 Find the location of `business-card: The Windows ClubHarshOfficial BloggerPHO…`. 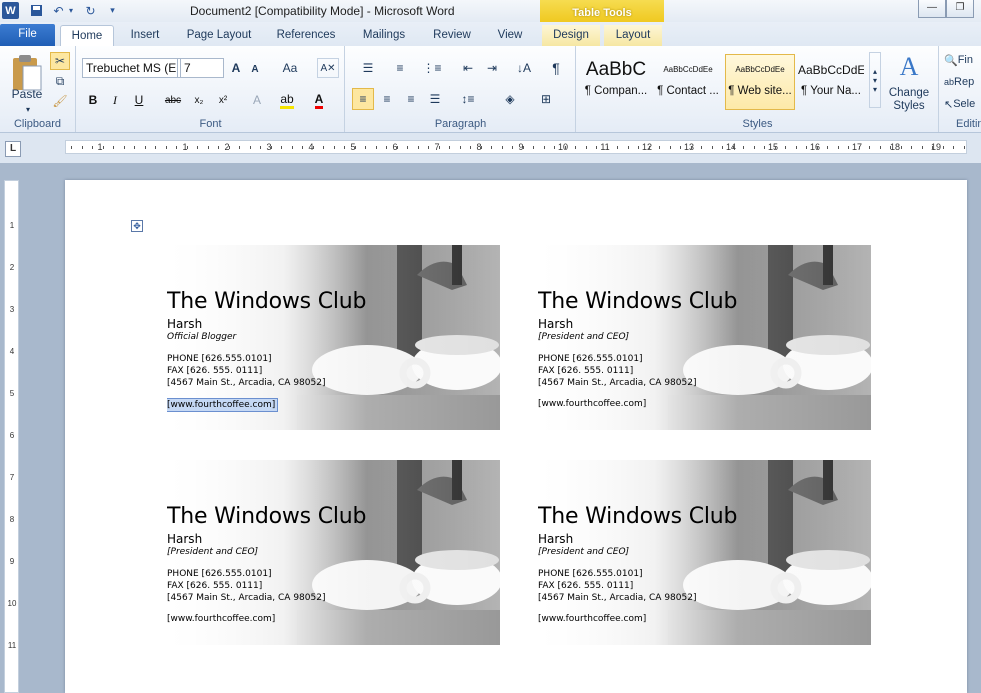

business-card: The Windows ClubHarshOfficial BloggerPHO… is located at coordinates (333, 337).